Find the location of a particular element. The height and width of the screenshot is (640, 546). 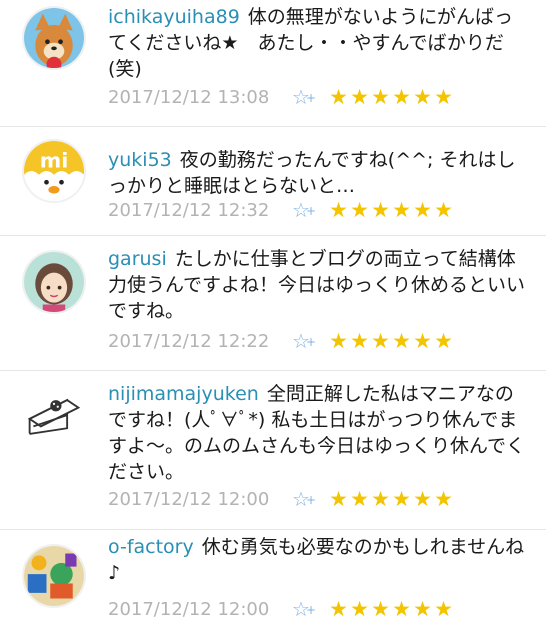

comment-date: 2017/12/12 12:22 is located at coordinates (189, 341).